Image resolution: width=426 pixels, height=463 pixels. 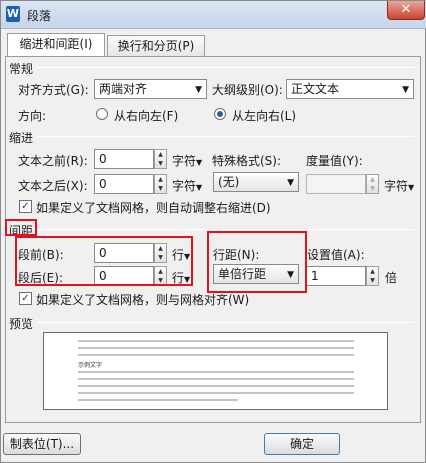 What do you see at coordinates (315, 89) in the screenshot?
I see `outline-level-value: 正文文本` at bounding box center [315, 89].